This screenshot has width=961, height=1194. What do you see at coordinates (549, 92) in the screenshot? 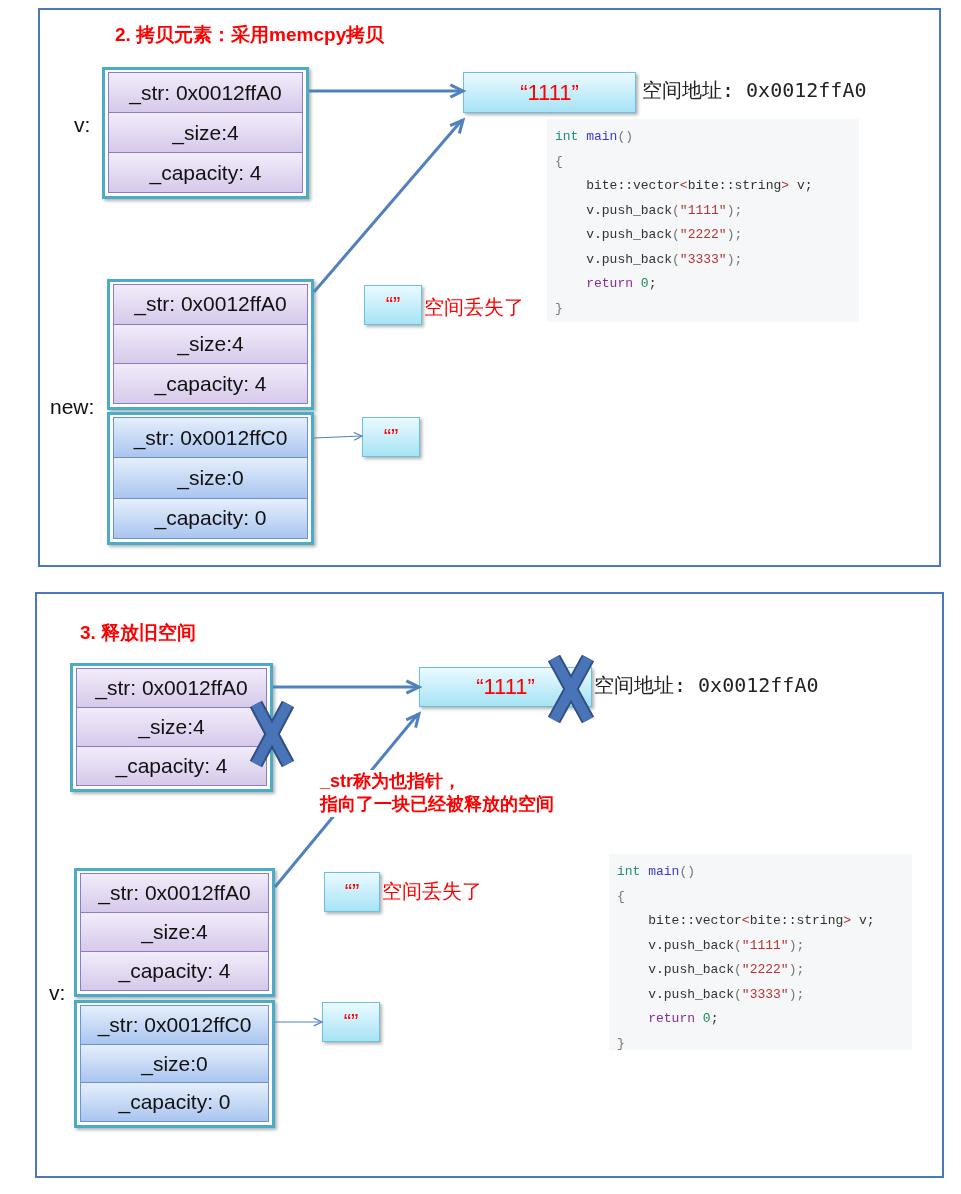
I see `string-box: “1111”` at bounding box center [549, 92].